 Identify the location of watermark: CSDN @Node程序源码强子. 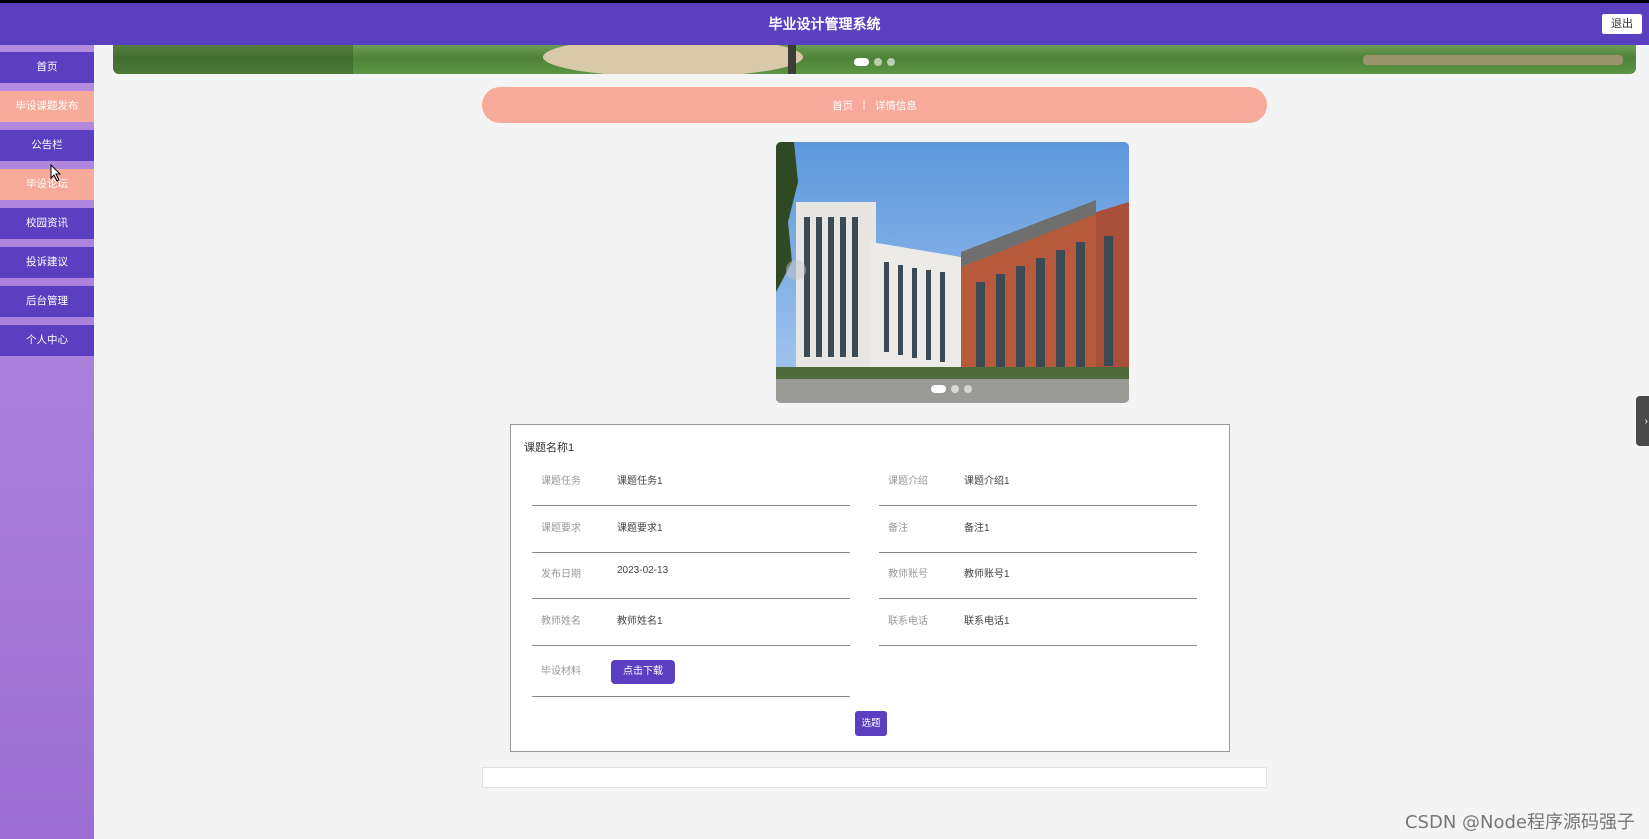
(1519, 822).